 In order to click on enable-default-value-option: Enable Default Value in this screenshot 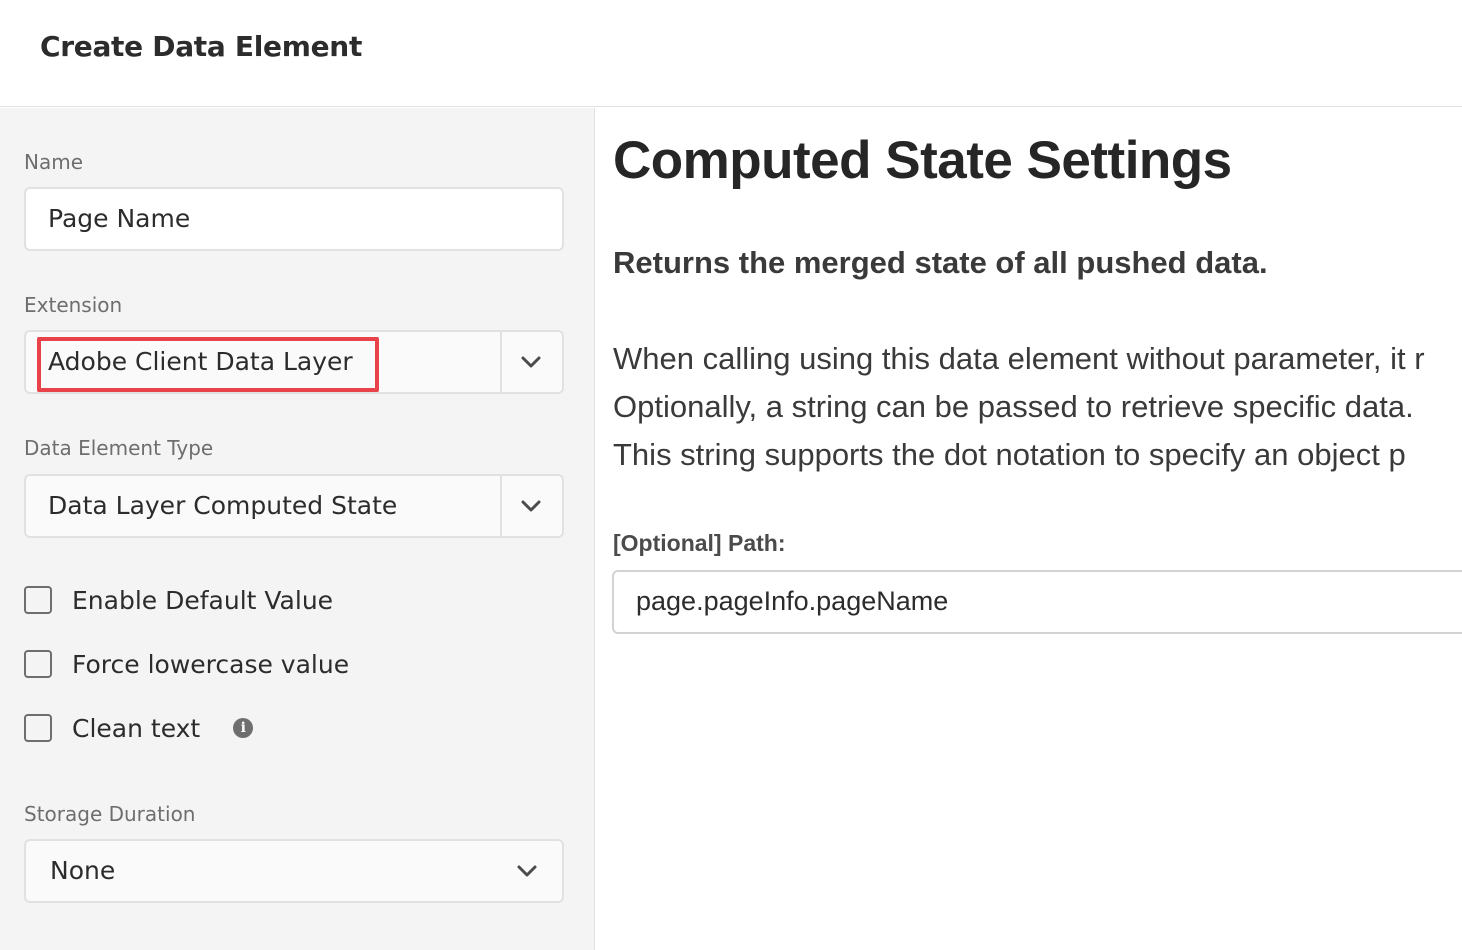, I will do `click(178, 600)`.